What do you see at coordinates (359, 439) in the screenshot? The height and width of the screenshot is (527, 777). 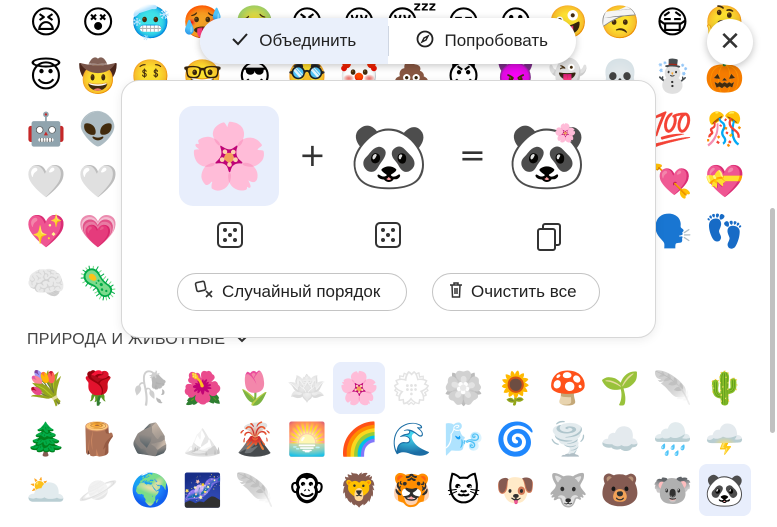 I see `emoji-cell: 🌈` at bounding box center [359, 439].